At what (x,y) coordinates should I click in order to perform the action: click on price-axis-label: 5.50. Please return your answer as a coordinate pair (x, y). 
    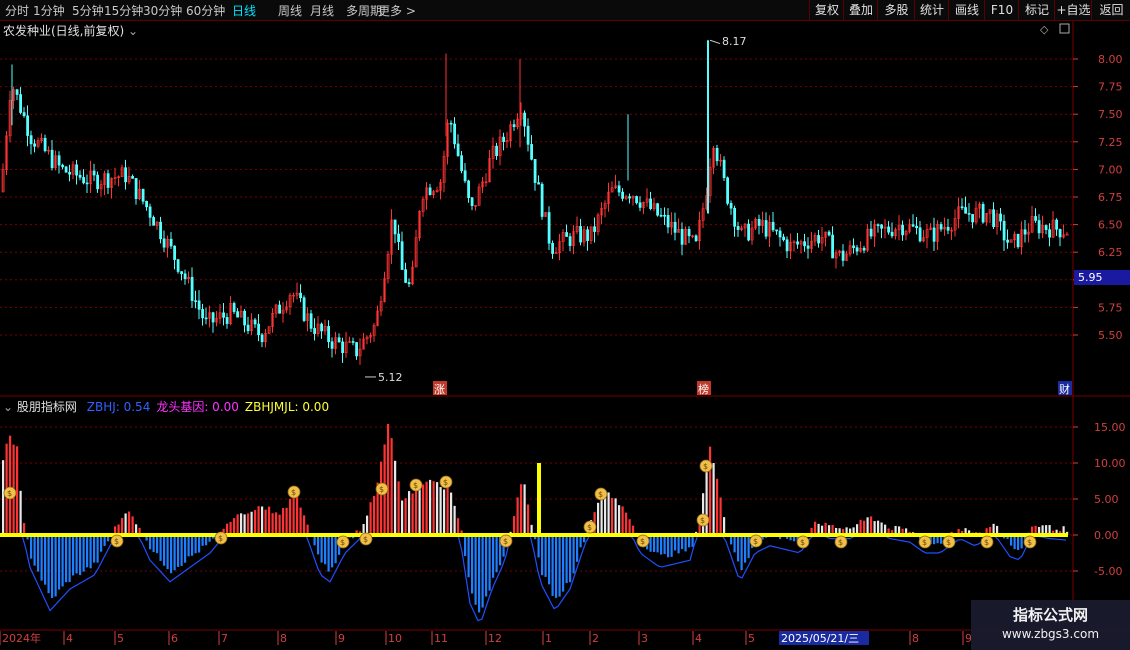
    Looking at the image, I should click on (1110, 335).